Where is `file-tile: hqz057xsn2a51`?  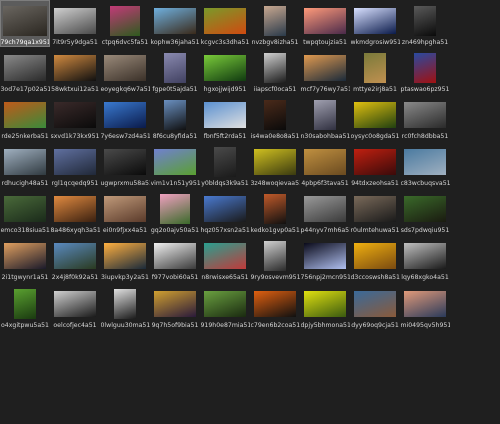
file-tile: hqz057xsn2a51 is located at coordinates (225, 211).